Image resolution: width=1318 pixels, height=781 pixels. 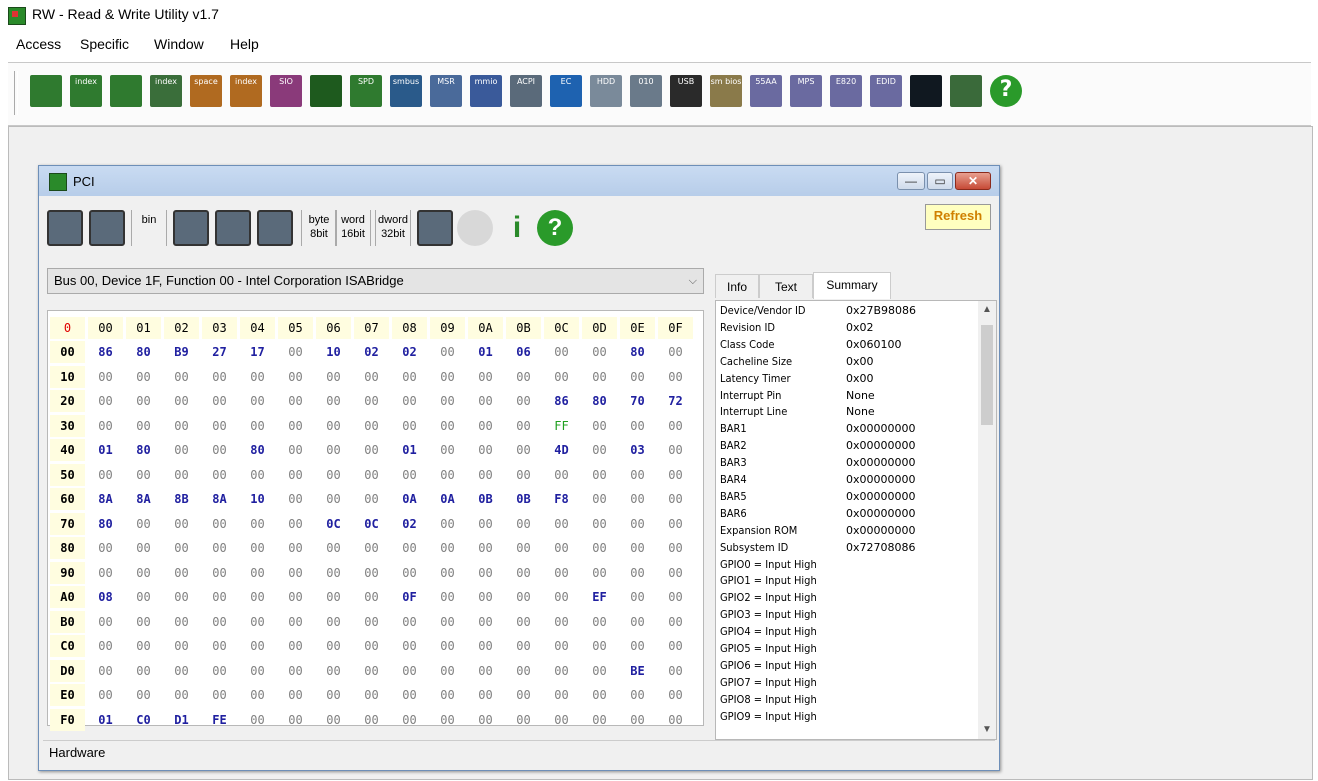 What do you see at coordinates (246, 91) in the screenshot?
I see `io-index-icon: index` at bounding box center [246, 91].